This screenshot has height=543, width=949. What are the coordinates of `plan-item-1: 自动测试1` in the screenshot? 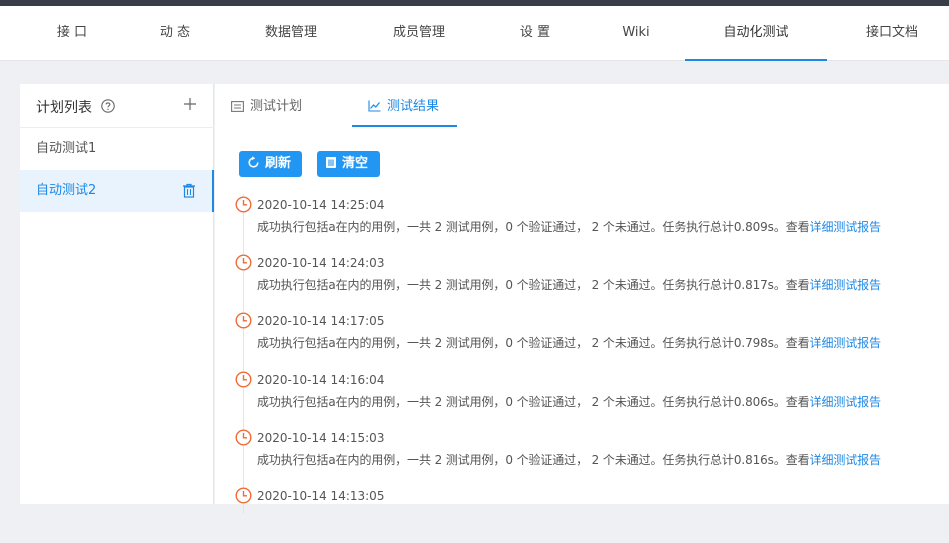 It's located at (117, 149).